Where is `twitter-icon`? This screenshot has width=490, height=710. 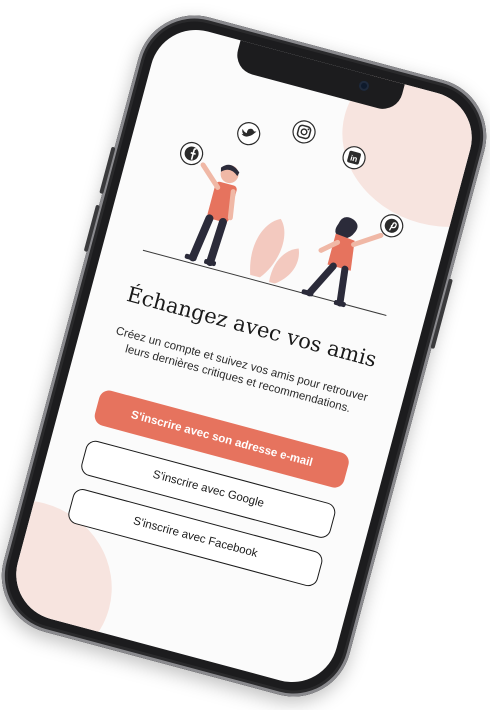
twitter-icon is located at coordinates (249, 134).